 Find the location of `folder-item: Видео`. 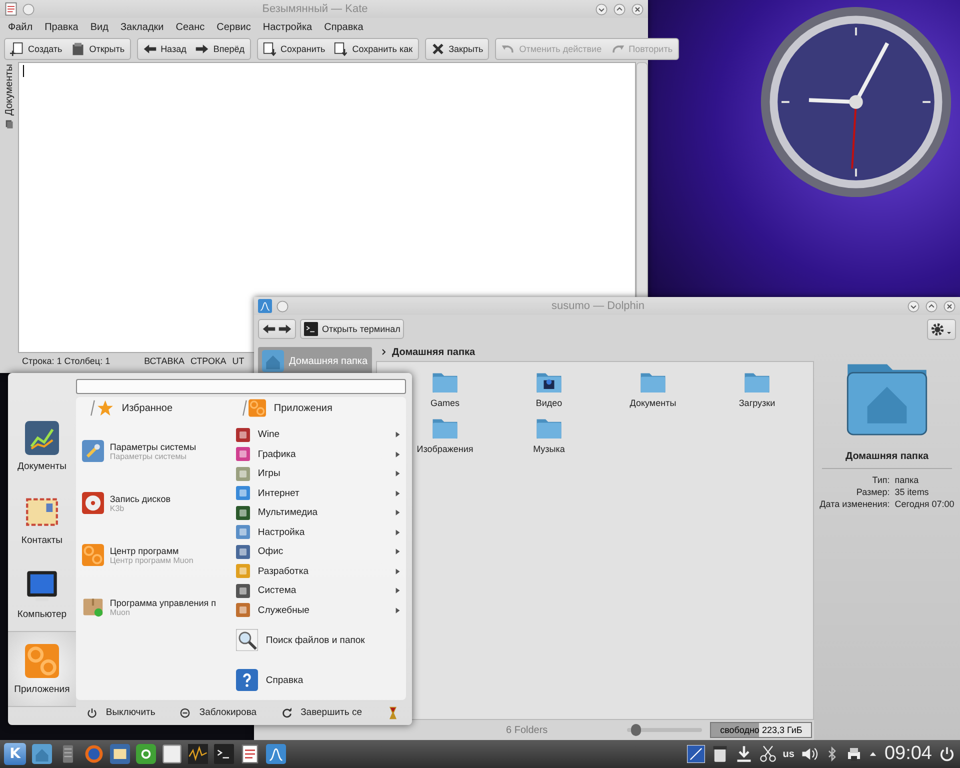

folder-item: Видео is located at coordinates (549, 388).